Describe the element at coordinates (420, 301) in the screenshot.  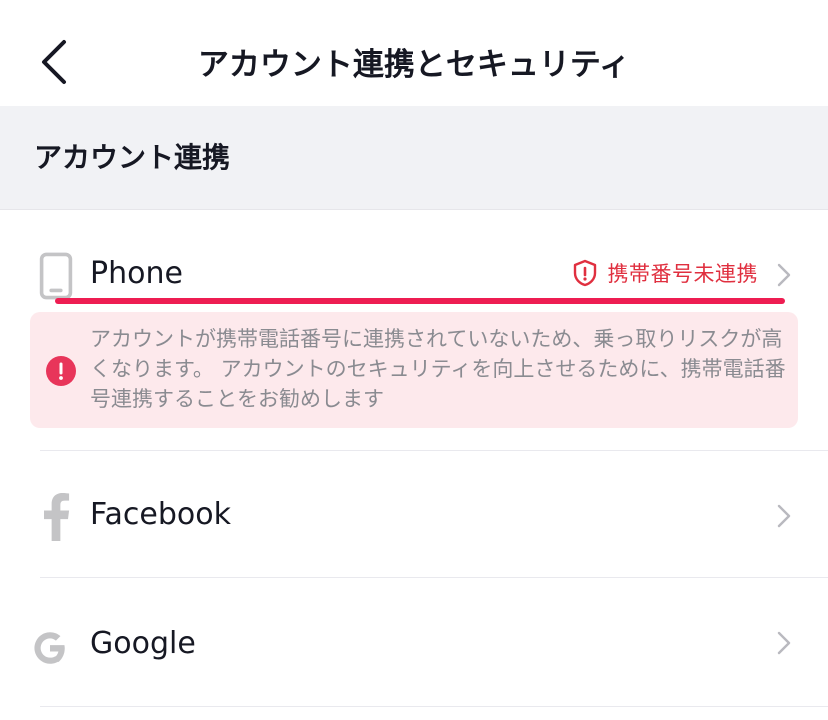
I see `highlight-underline` at that location.